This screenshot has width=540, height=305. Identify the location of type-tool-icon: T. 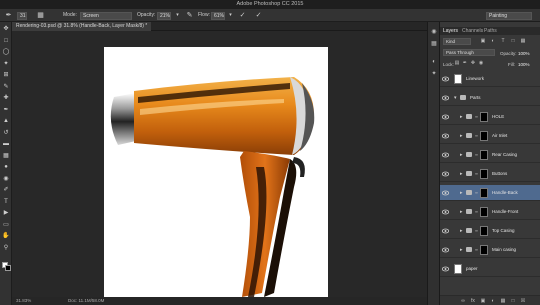
(6, 202).